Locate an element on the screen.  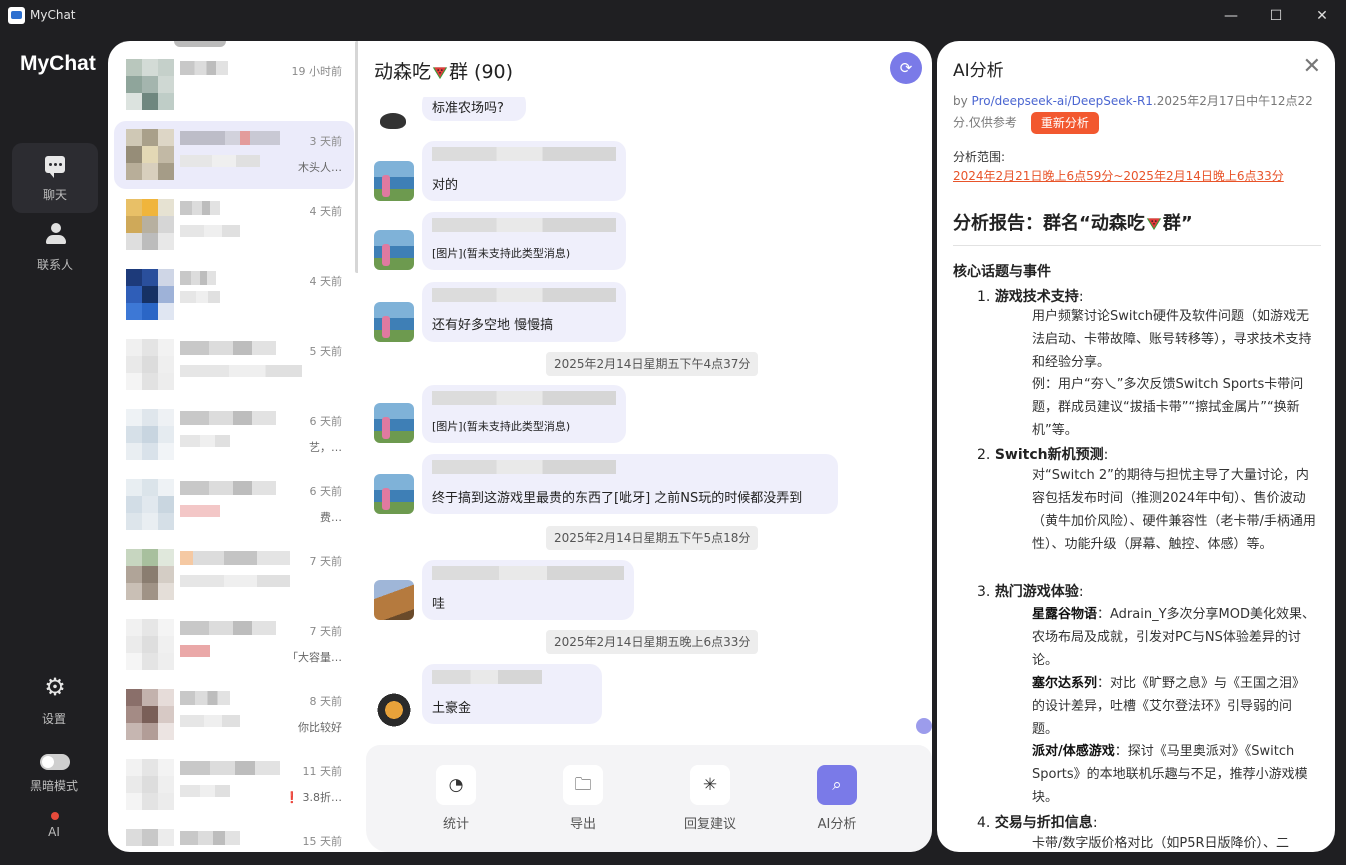
conversation-time: 3 天前 is located at coordinates (326, 141).